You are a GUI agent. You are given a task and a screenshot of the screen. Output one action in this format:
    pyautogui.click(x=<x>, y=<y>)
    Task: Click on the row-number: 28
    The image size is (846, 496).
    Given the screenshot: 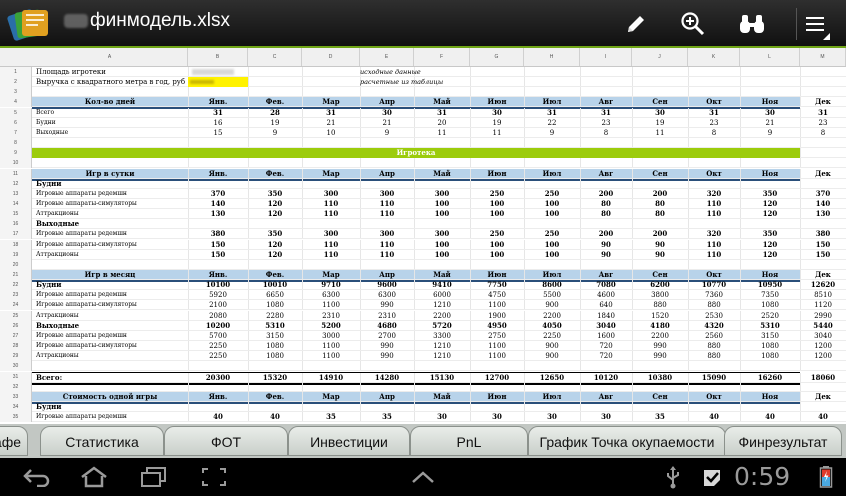 What is the action you would take?
    pyautogui.click(x=16, y=346)
    